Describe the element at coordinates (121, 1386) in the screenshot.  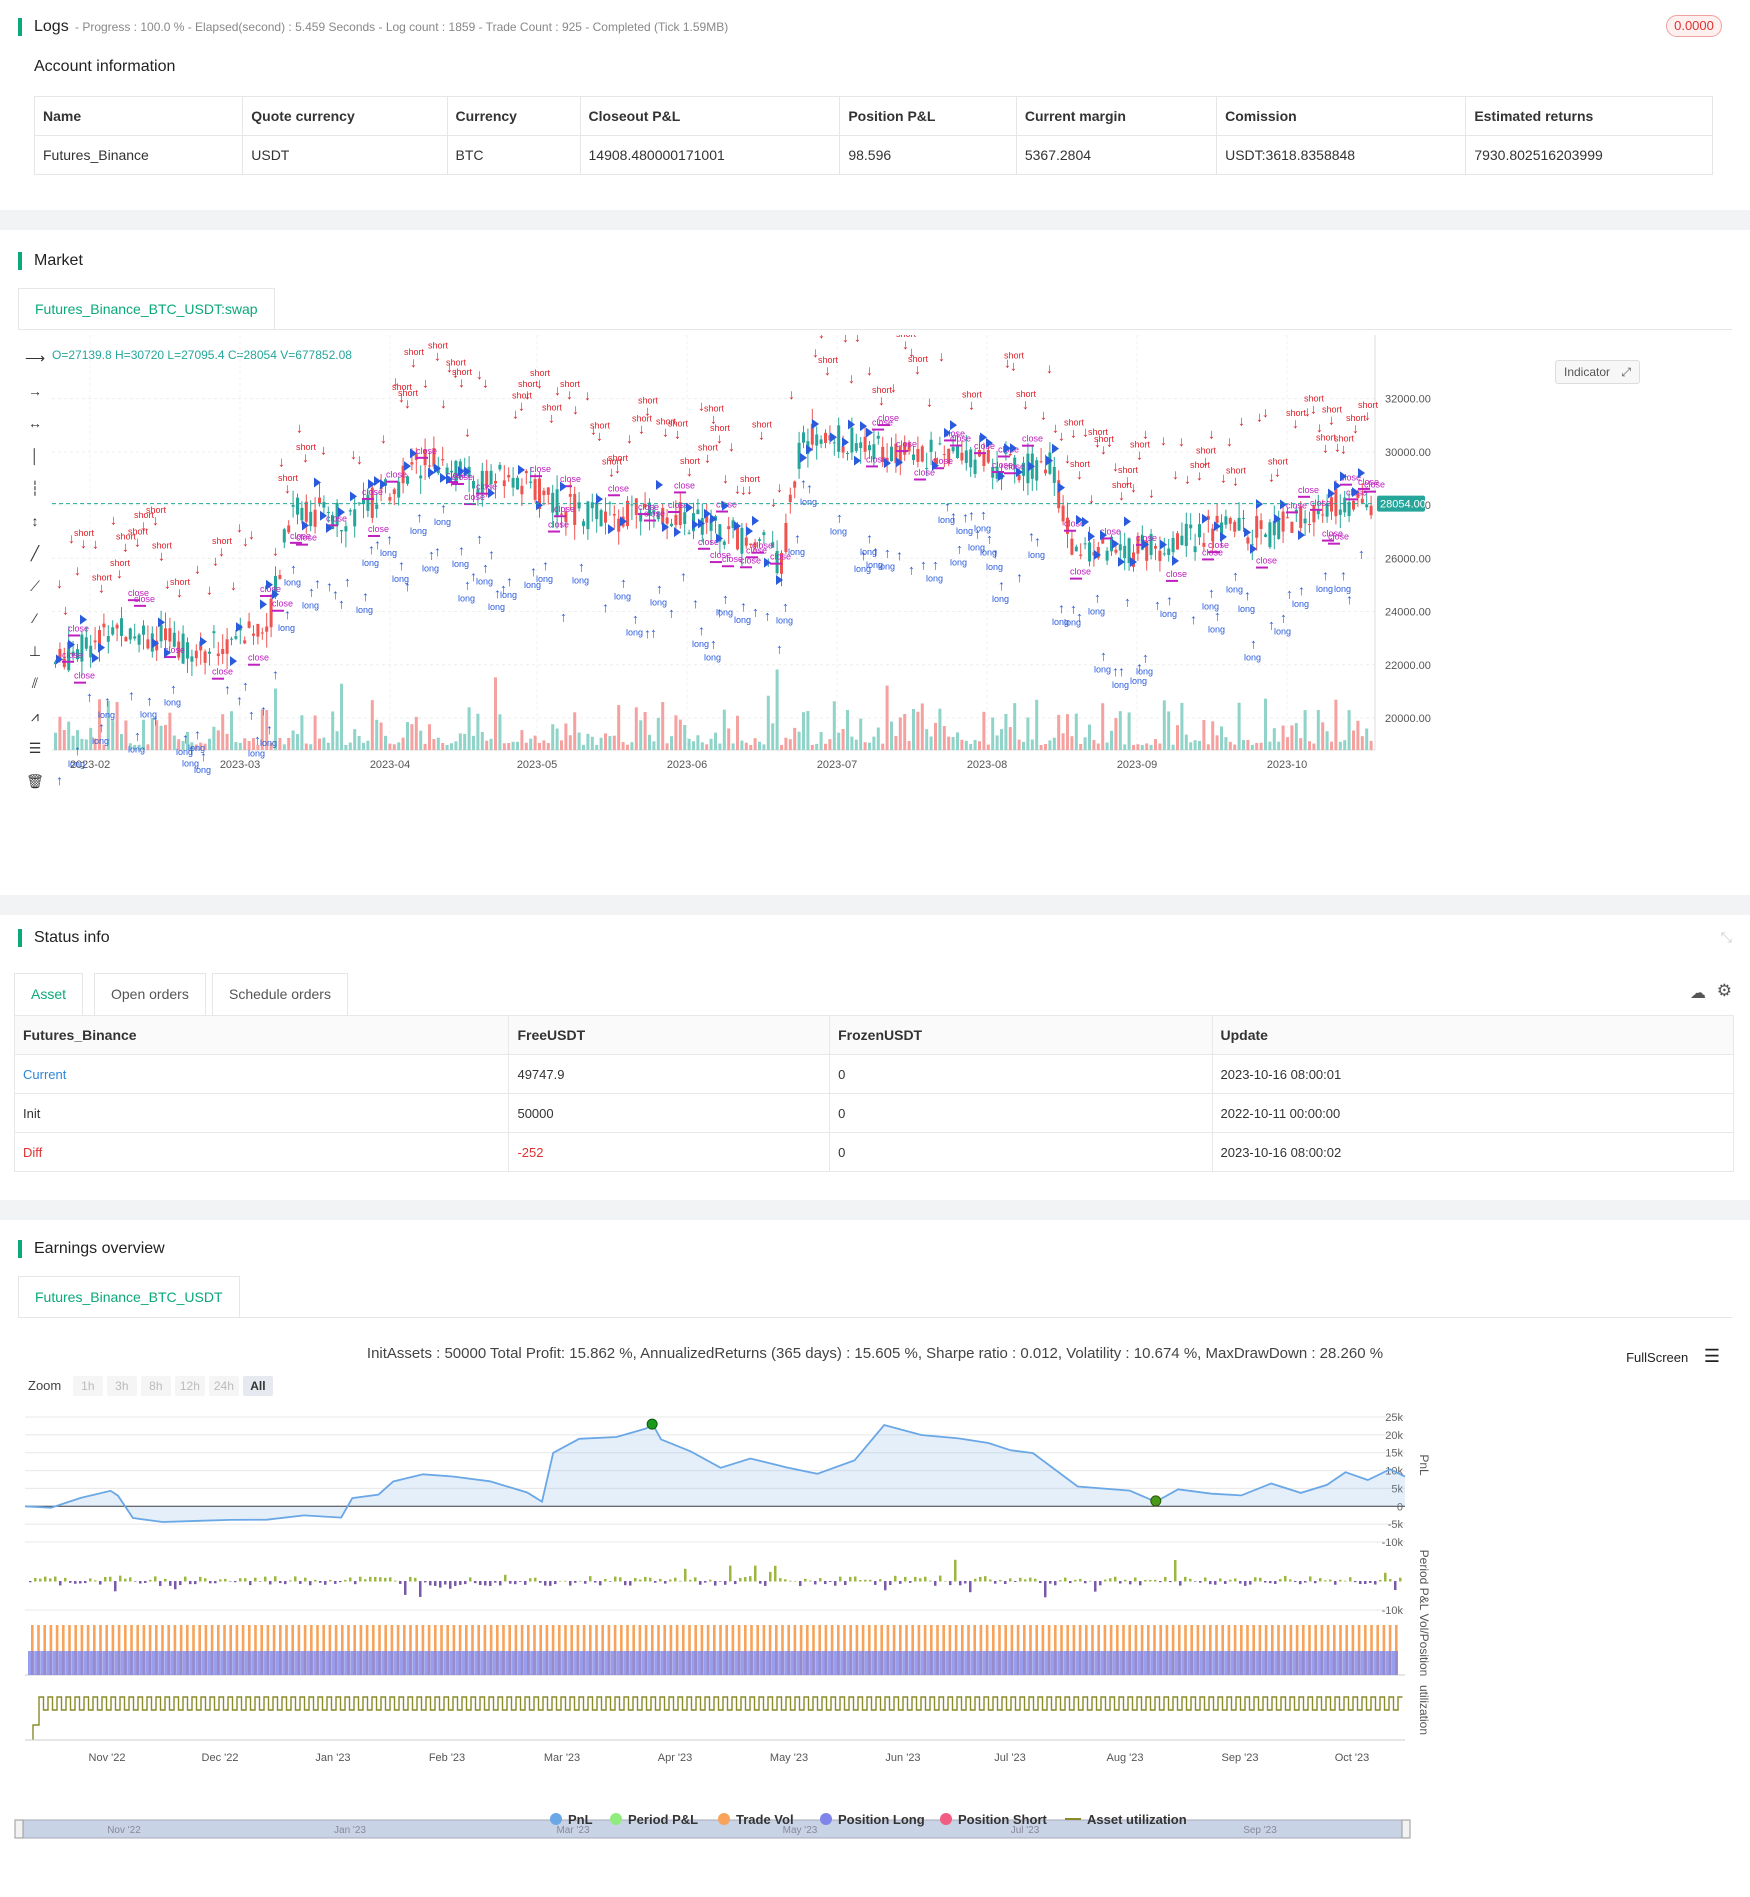
I see `zoom-3h-button: 3h` at that location.